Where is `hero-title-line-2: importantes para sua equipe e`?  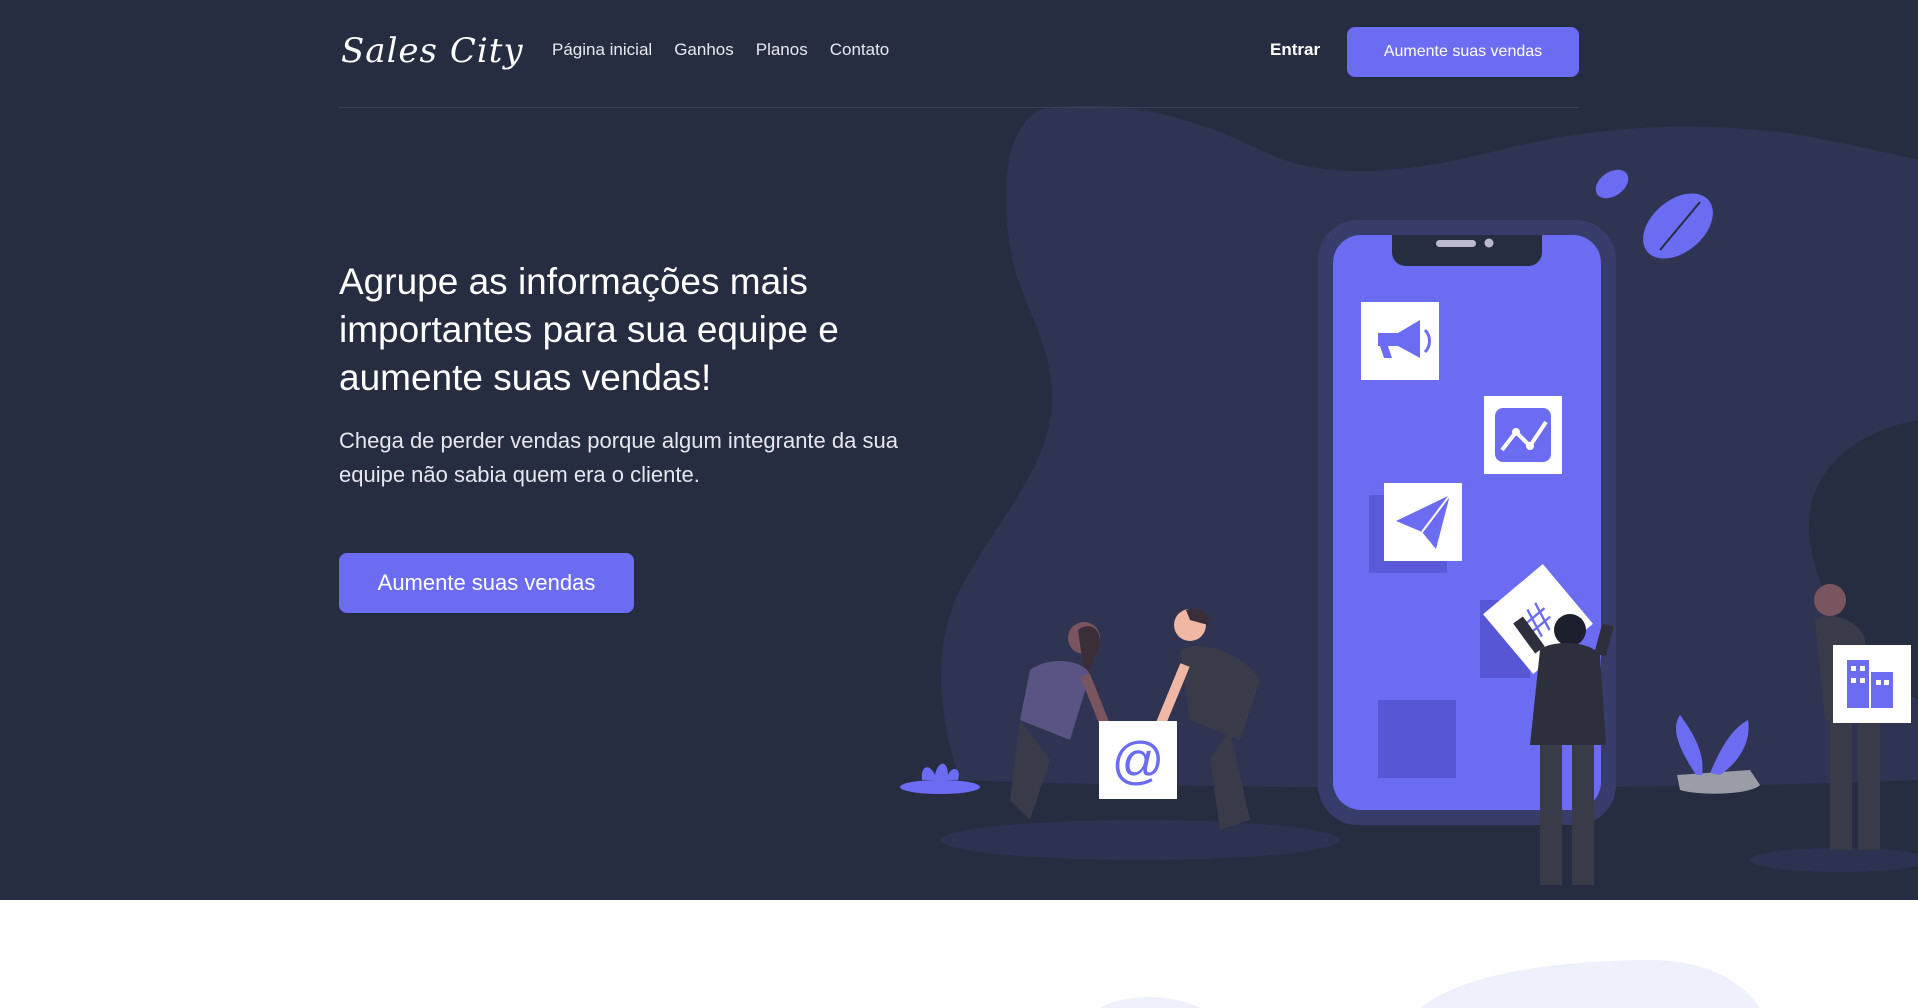 hero-title-line-2: importantes para sua equipe e is located at coordinates (589, 329).